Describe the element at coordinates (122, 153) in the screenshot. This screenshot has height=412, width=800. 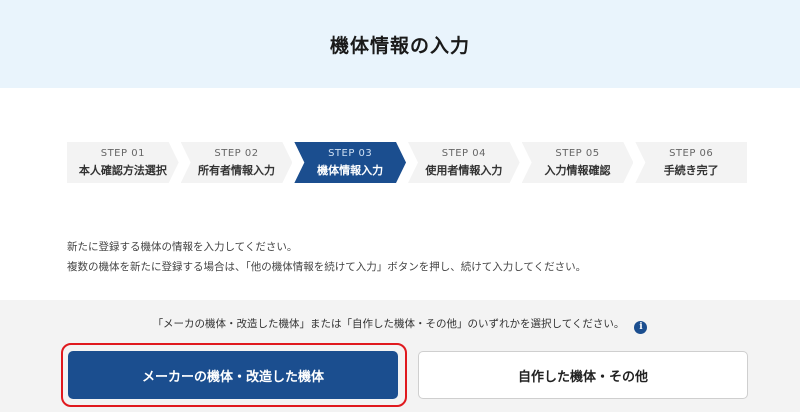
I see `step-number: STEP 01` at that location.